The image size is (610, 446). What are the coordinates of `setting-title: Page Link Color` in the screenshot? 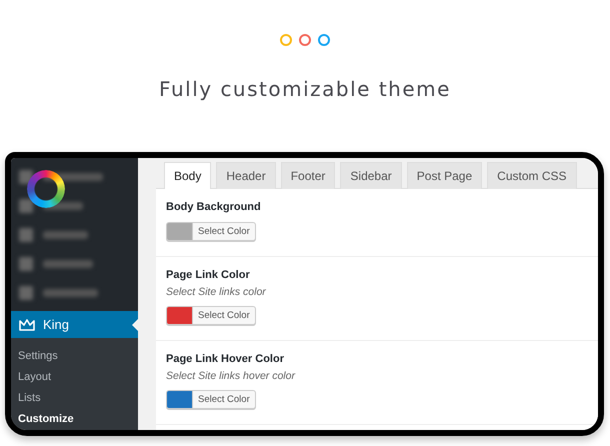 It's located at (208, 275).